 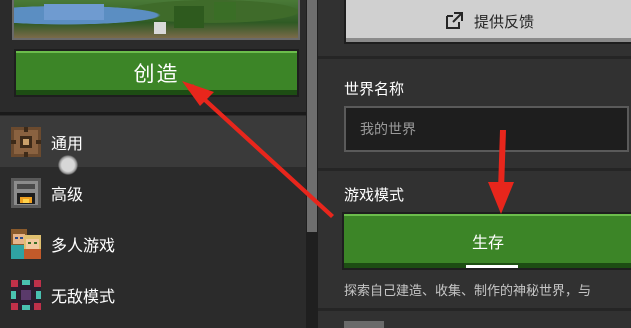 I want to click on focus-underline, so click(x=492, y=266).